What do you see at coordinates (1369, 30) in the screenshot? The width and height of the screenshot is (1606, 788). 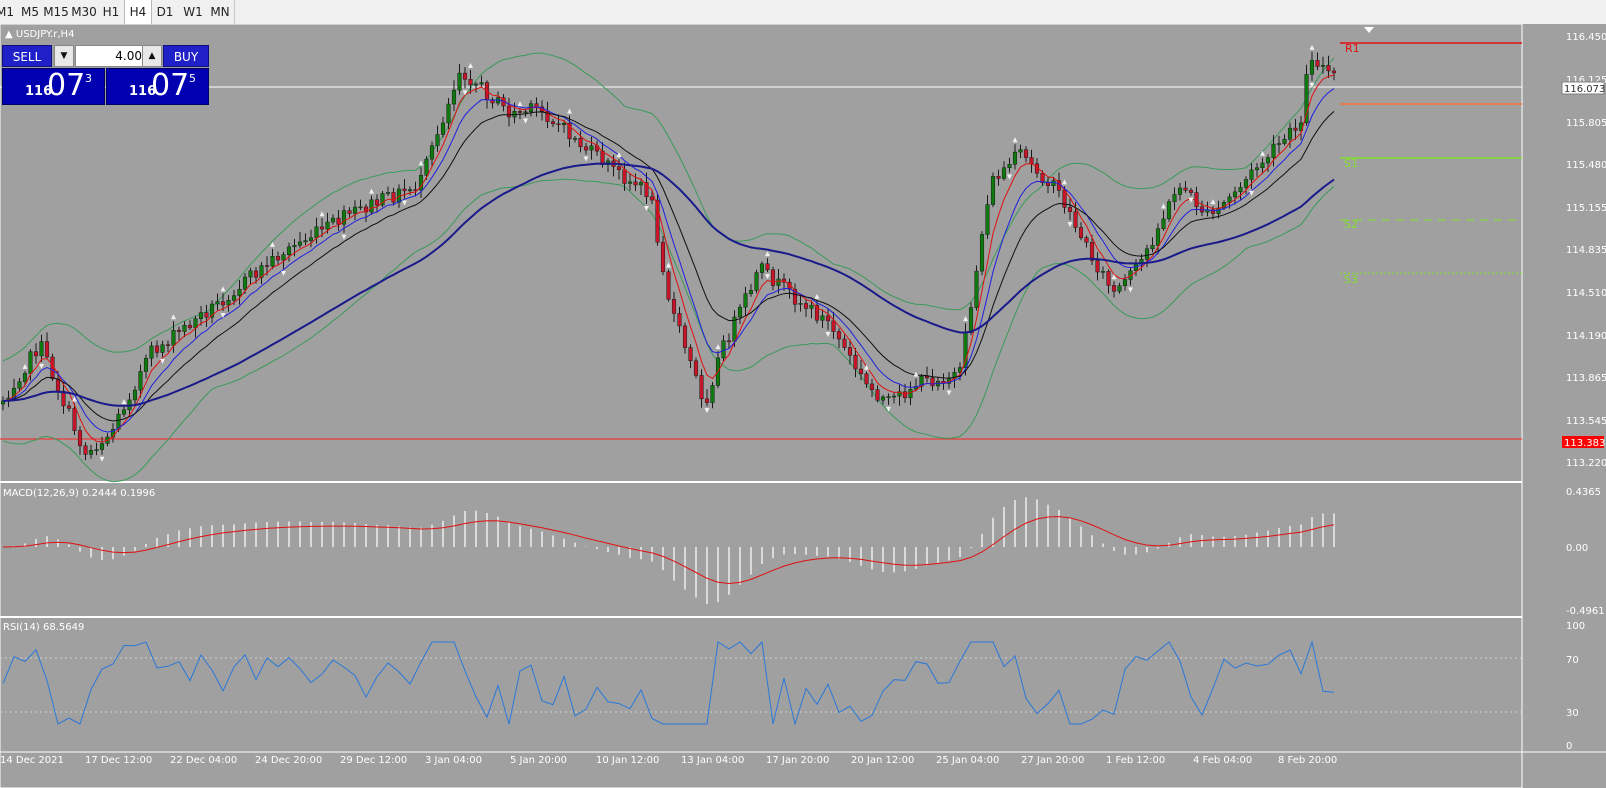 I see `chart-shift-marker-icon` at bounding box center [1369, 30].